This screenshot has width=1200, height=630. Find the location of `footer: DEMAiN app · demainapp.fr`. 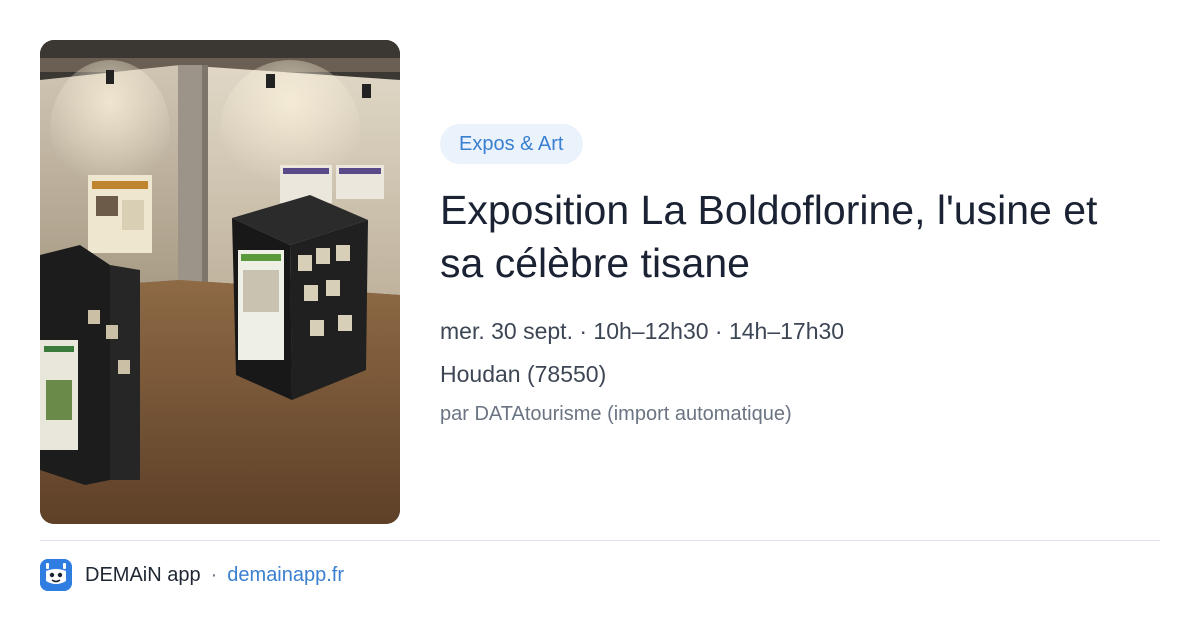

footer: DEMAiN app · demainapp.fr is located at coordinates (192, 575).